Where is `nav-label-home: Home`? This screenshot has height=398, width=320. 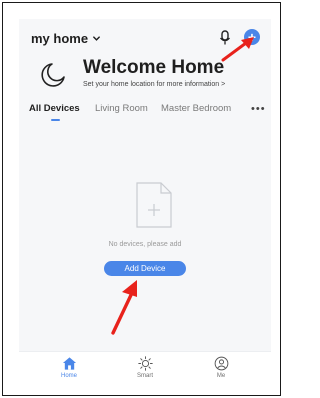 nav-label-home: Home is located at coordinates (68, 376).